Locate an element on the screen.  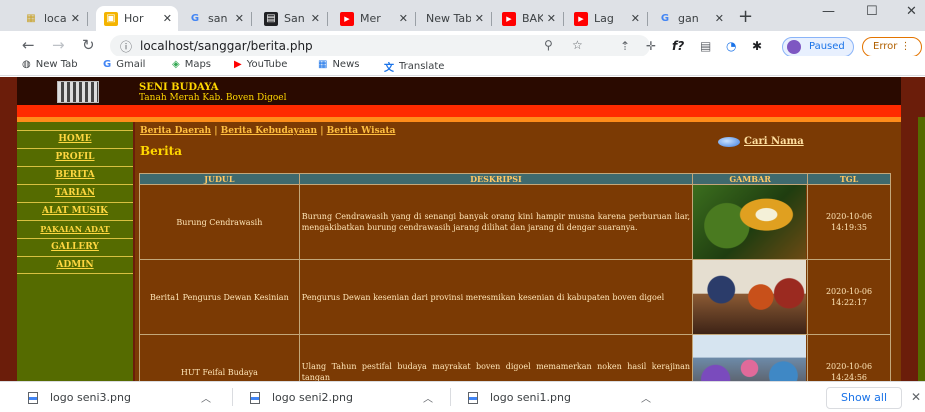
bookmark-star-icon: ☆ is located at coordinates (577, 45).